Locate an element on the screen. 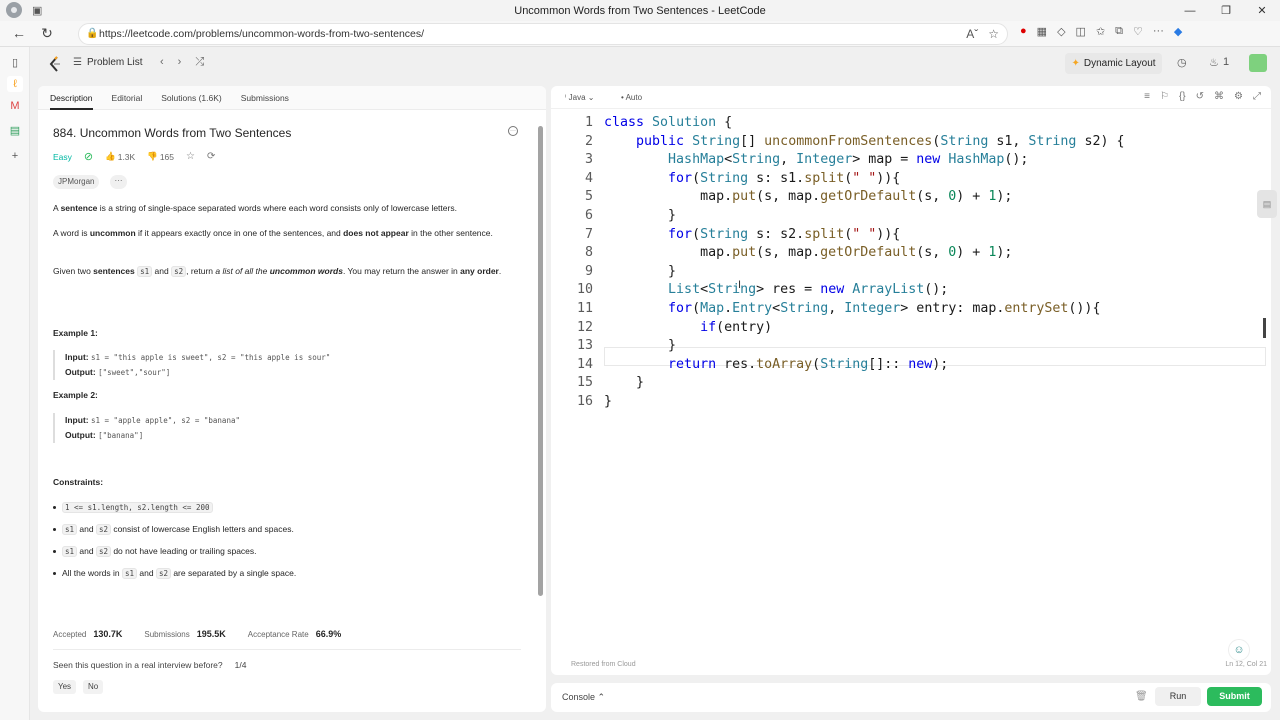 Image resolution: width=1280 pixels, height=720 pixels. dislike-button: 👎 165 is located at coordinates (160, 156).